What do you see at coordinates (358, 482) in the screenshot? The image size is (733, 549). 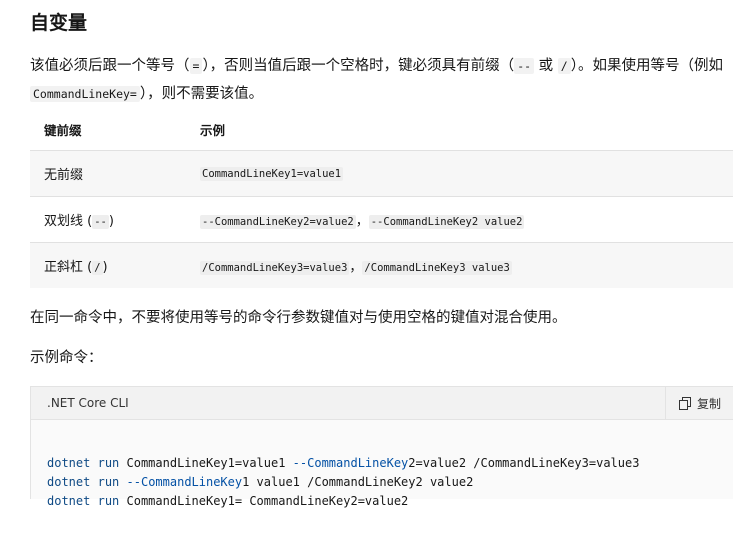 I see `code-token: 1 value1 /CommandLineKey2 value2` at bounding box center [358, 482].